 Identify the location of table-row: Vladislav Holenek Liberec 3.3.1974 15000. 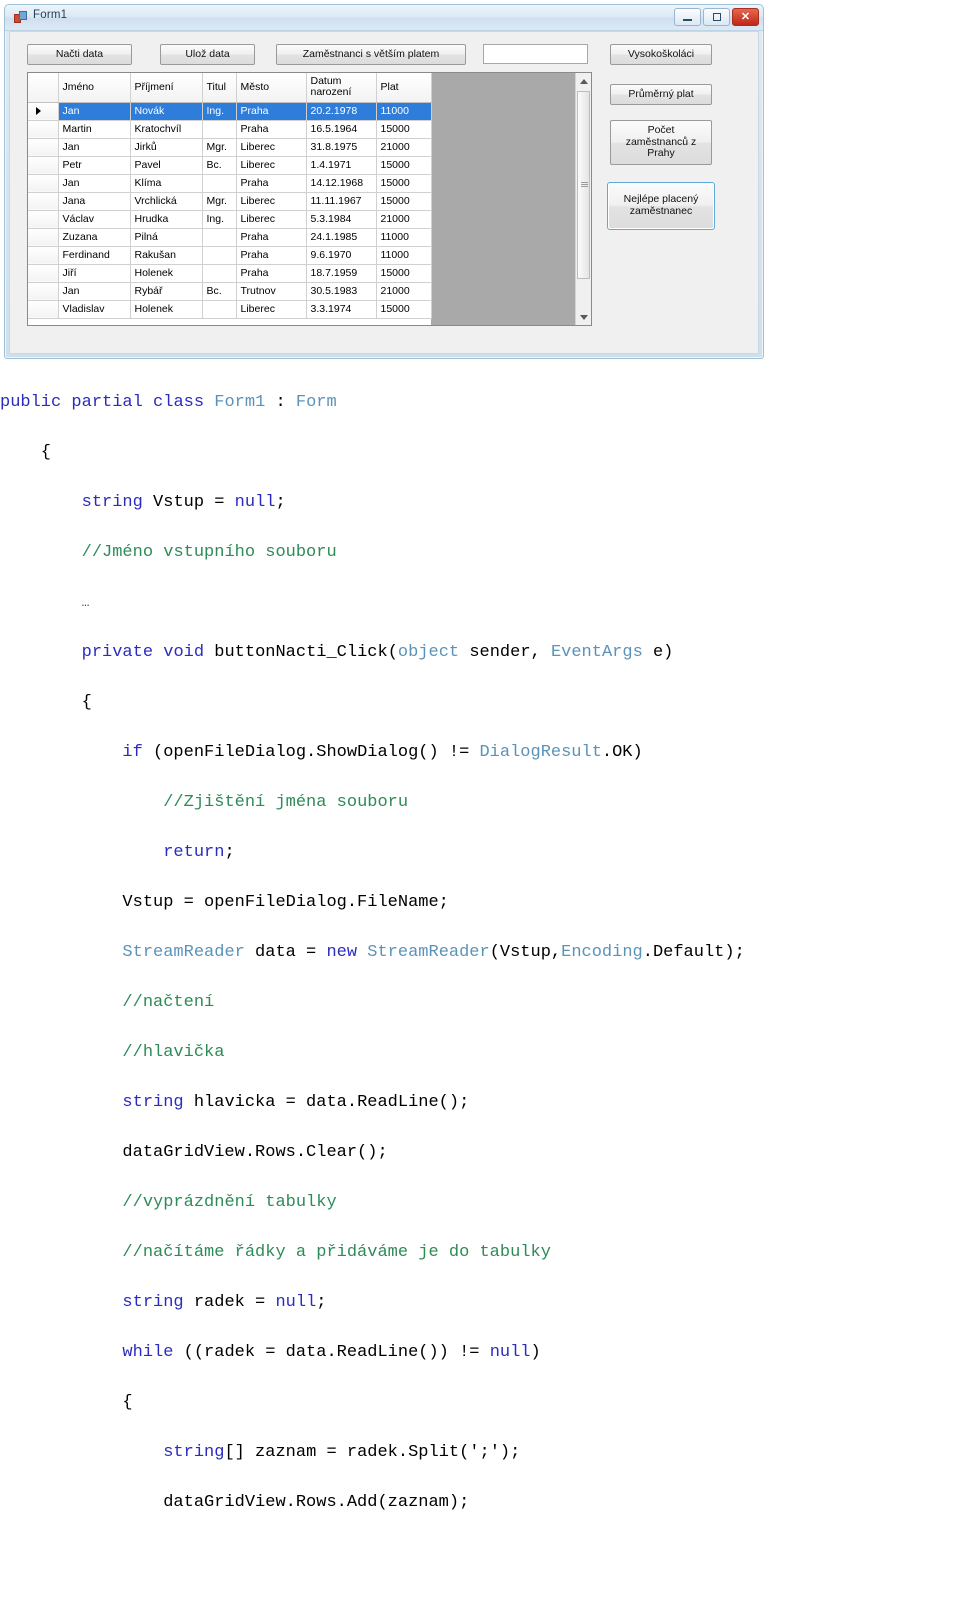
(230, 309).